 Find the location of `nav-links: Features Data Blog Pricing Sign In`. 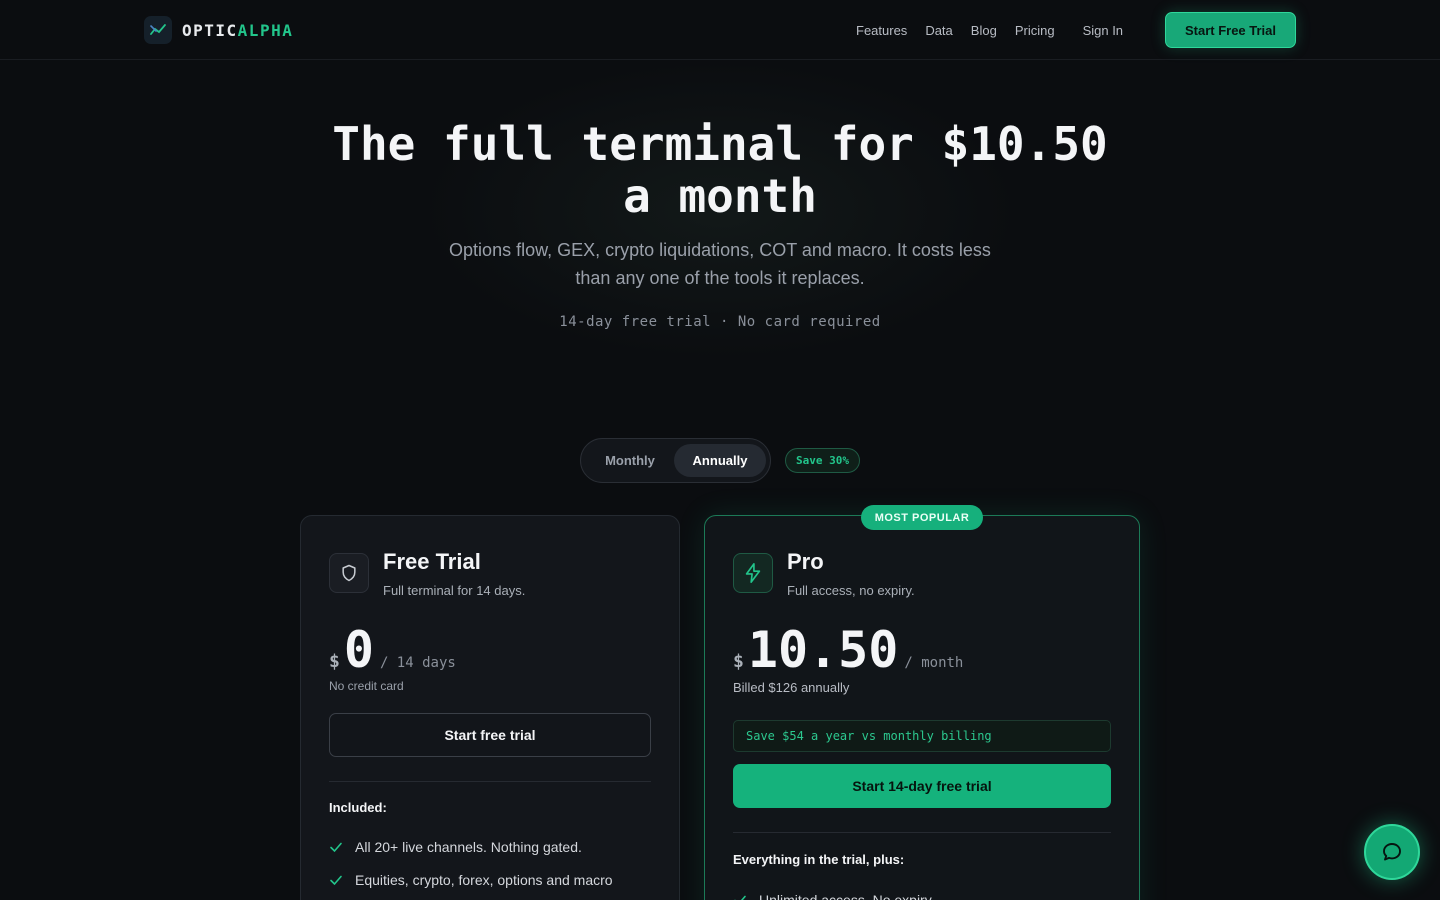

nav-links: Features Data Blog Pricing Sign In is located at coordinates (989, 30).